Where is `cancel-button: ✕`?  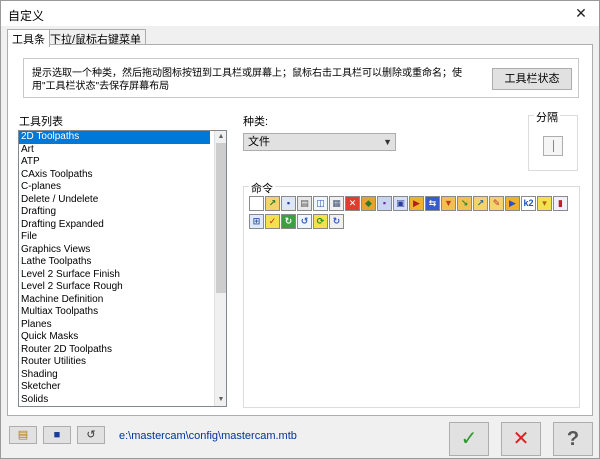
cancel-button: ✕ is located at coordinates (521, 439).